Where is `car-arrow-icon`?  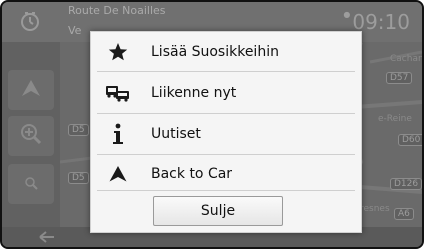 car-arrow-icon is located at coordinates (118, 174).